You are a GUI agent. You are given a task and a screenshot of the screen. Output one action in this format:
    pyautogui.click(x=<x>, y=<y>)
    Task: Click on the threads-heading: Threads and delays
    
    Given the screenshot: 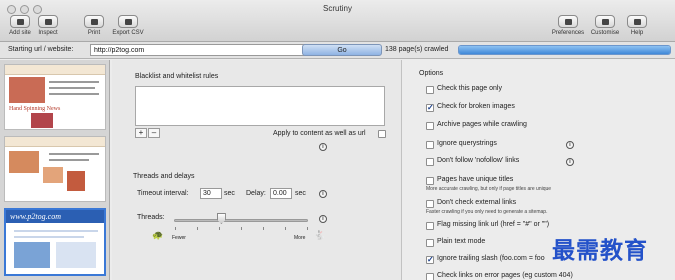 What is the action you would take?
    pyautogui.click(x=164, y=176)
    